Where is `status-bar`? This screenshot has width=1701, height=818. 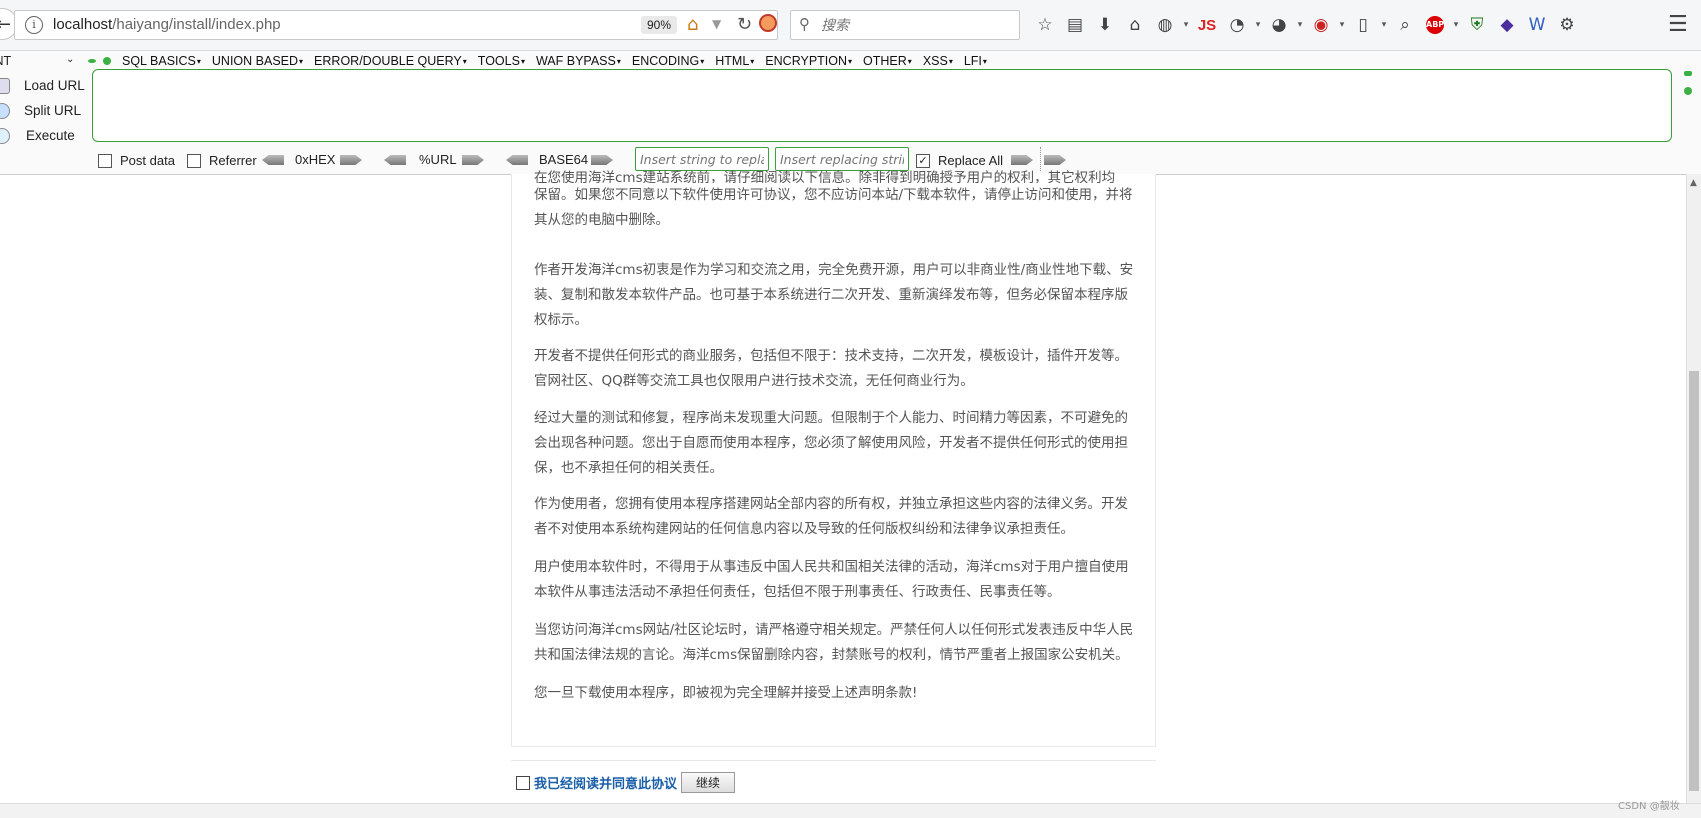
status-bar is located at coordinates (850, 810).